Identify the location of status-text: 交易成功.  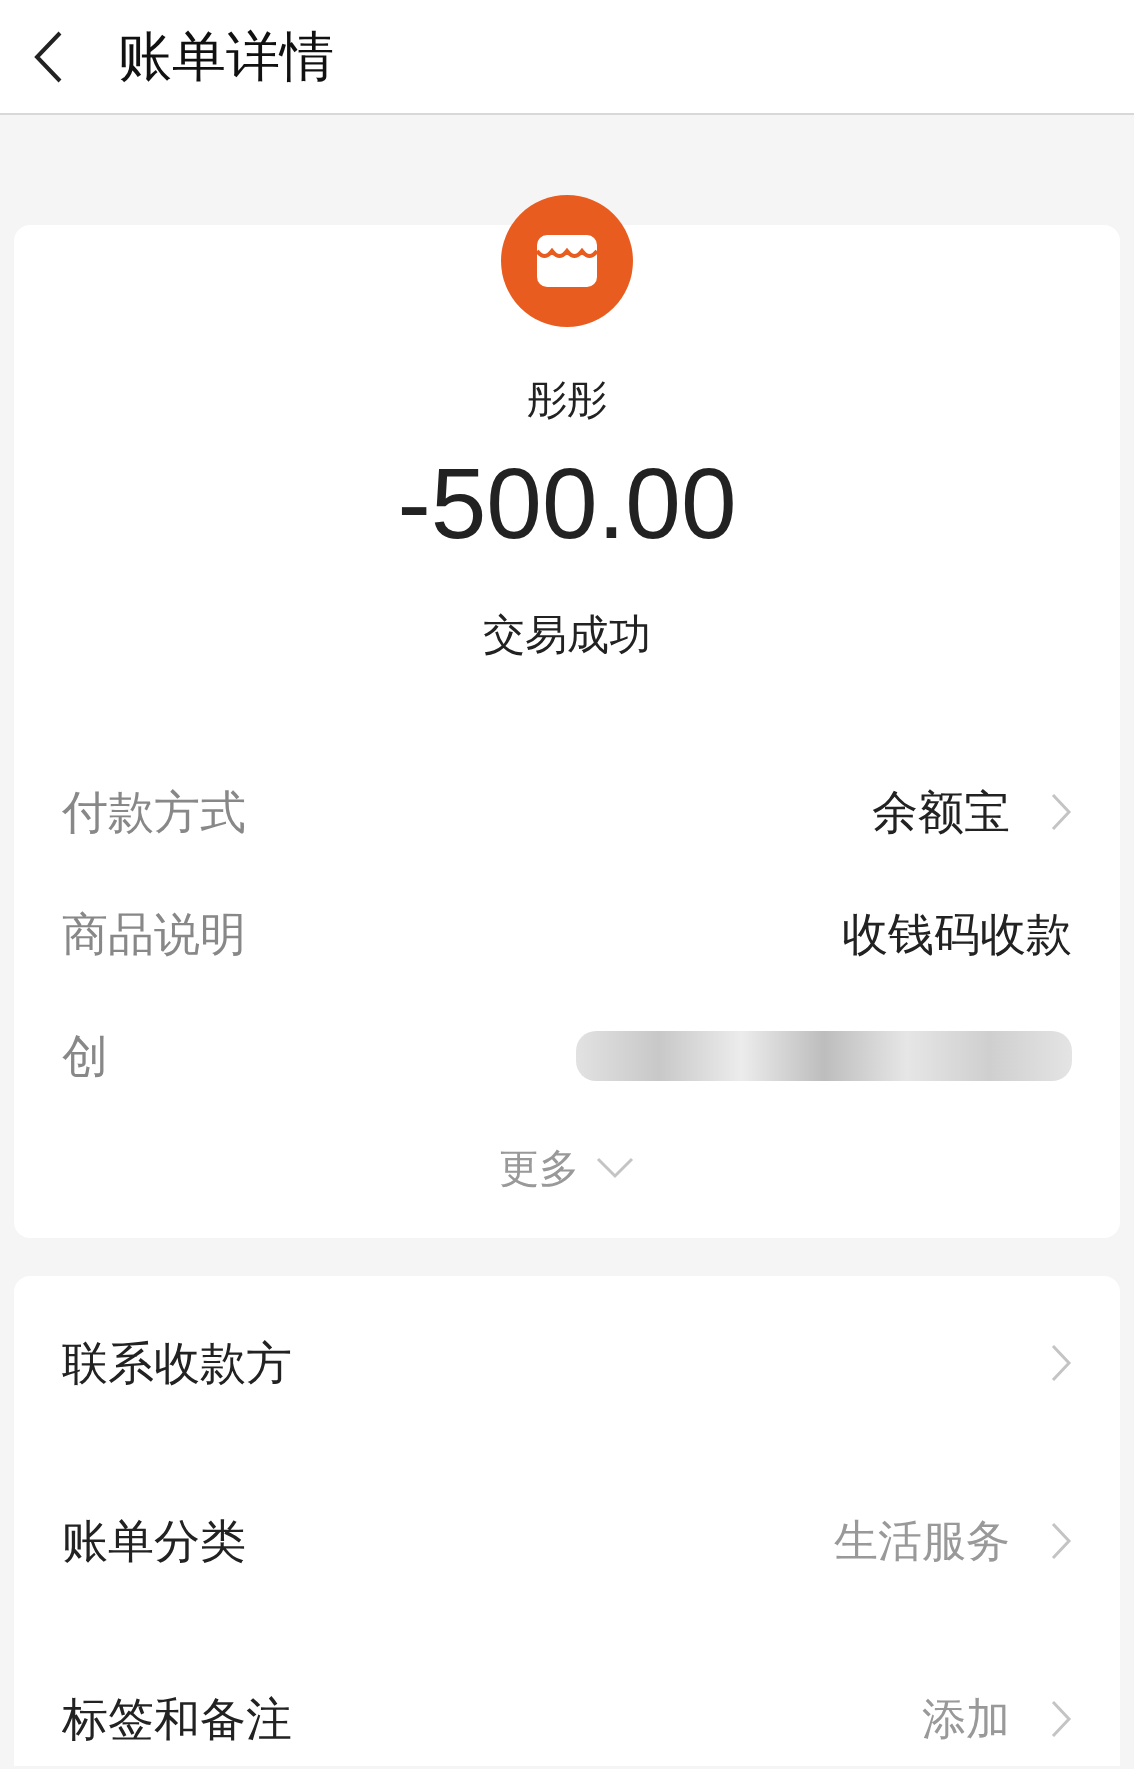
(567, 635).